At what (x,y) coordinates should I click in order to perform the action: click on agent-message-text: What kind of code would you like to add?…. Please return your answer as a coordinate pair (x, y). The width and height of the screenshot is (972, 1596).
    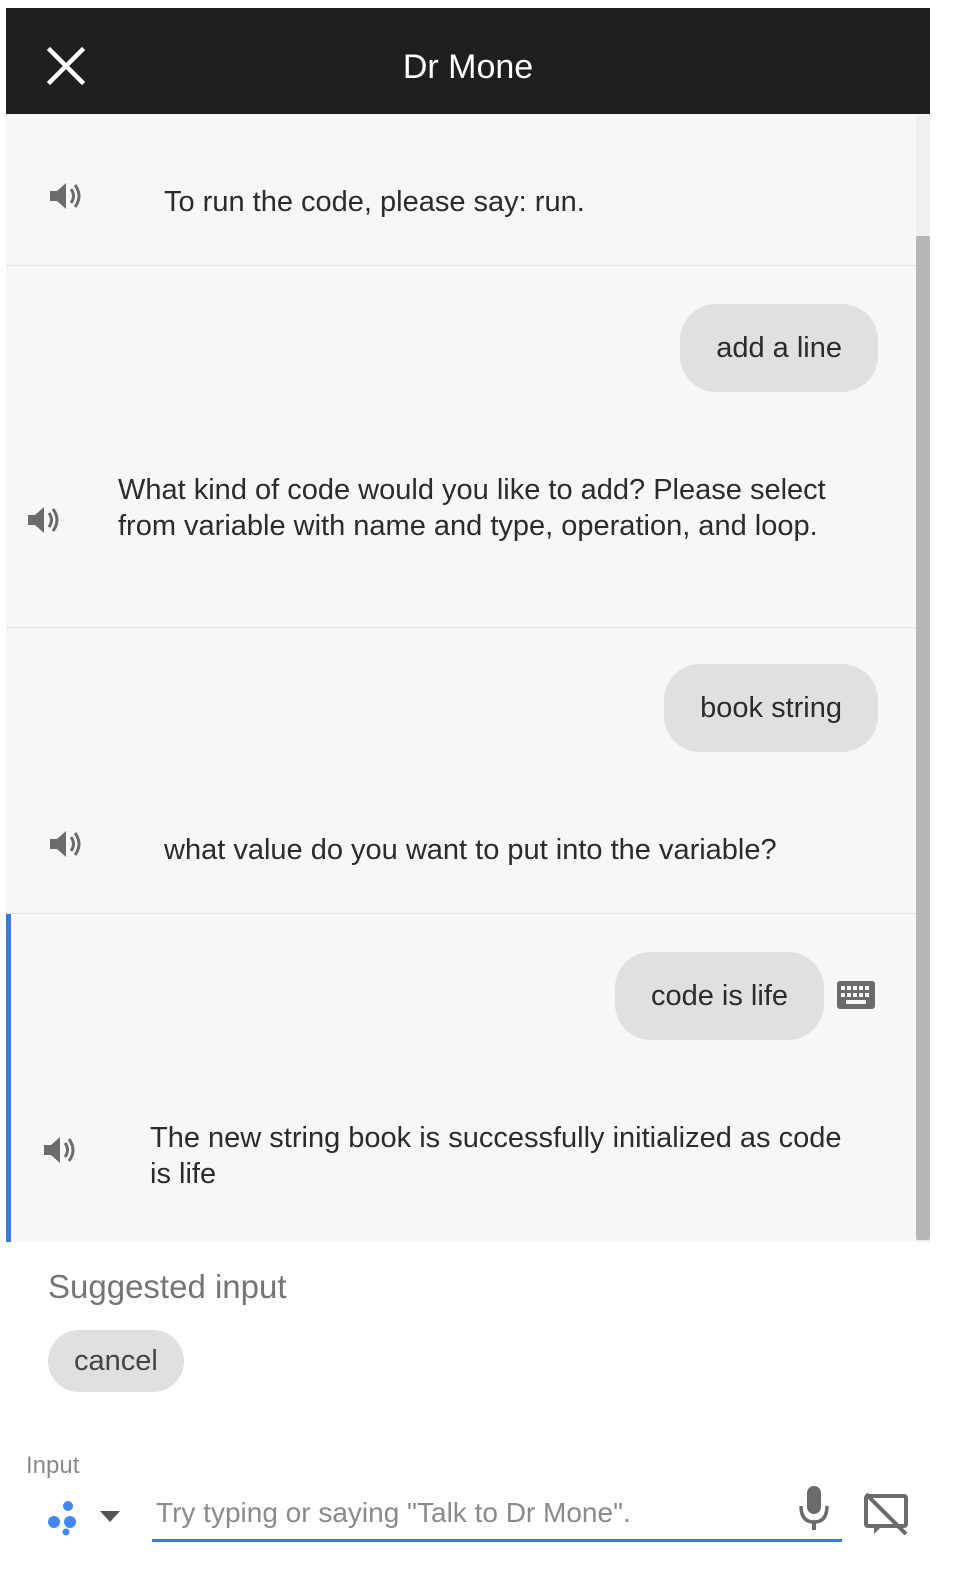
    Looking at the image, I should click on (472, 508).